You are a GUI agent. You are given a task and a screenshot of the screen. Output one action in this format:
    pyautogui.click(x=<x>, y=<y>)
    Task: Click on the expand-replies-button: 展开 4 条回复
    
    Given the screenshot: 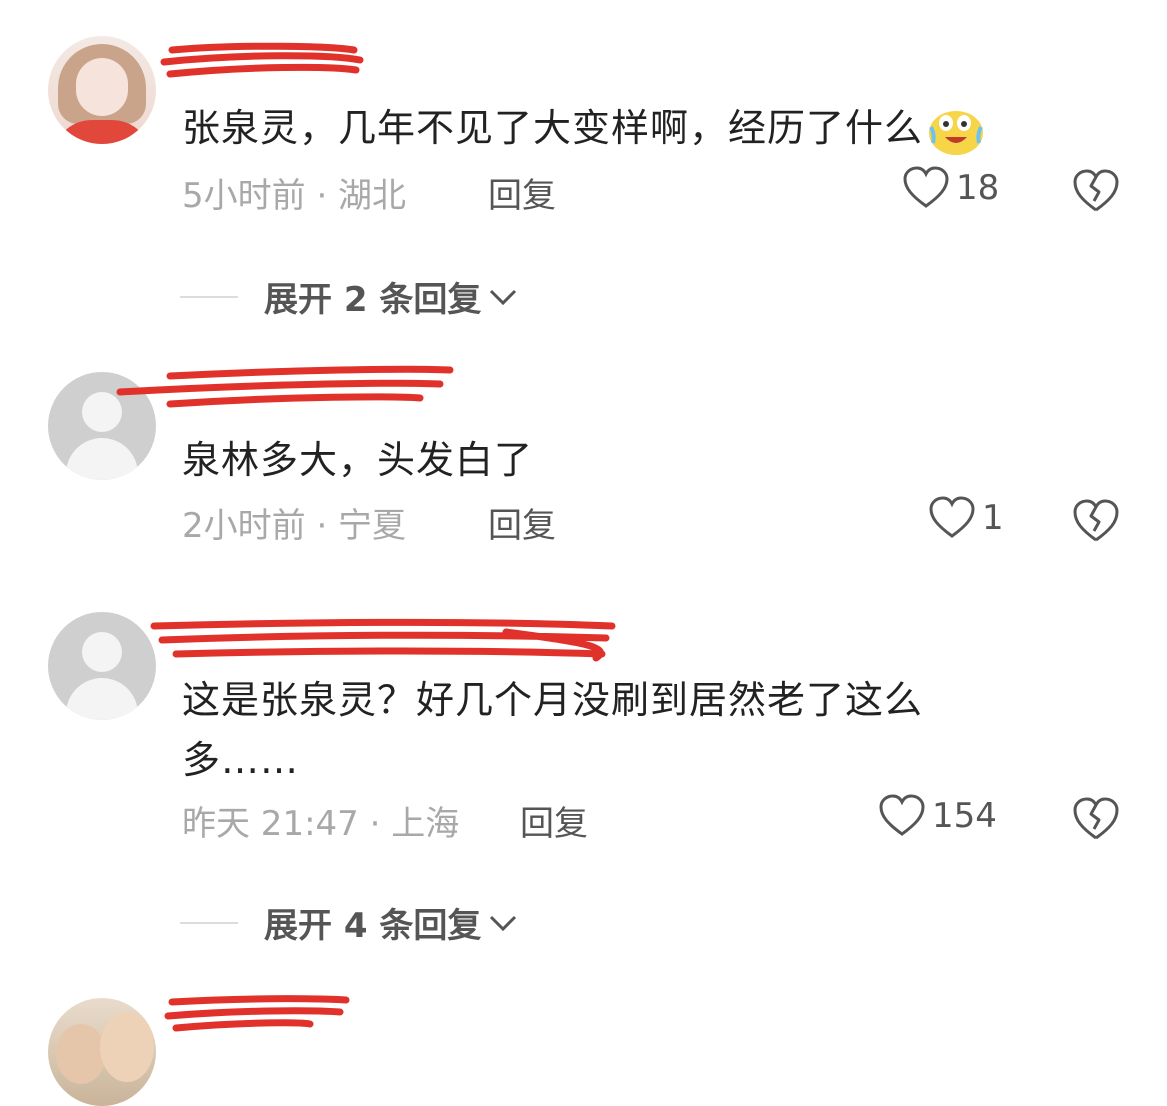 What is the action you would take?
    pyautogui.click(x=349, y=922)
    